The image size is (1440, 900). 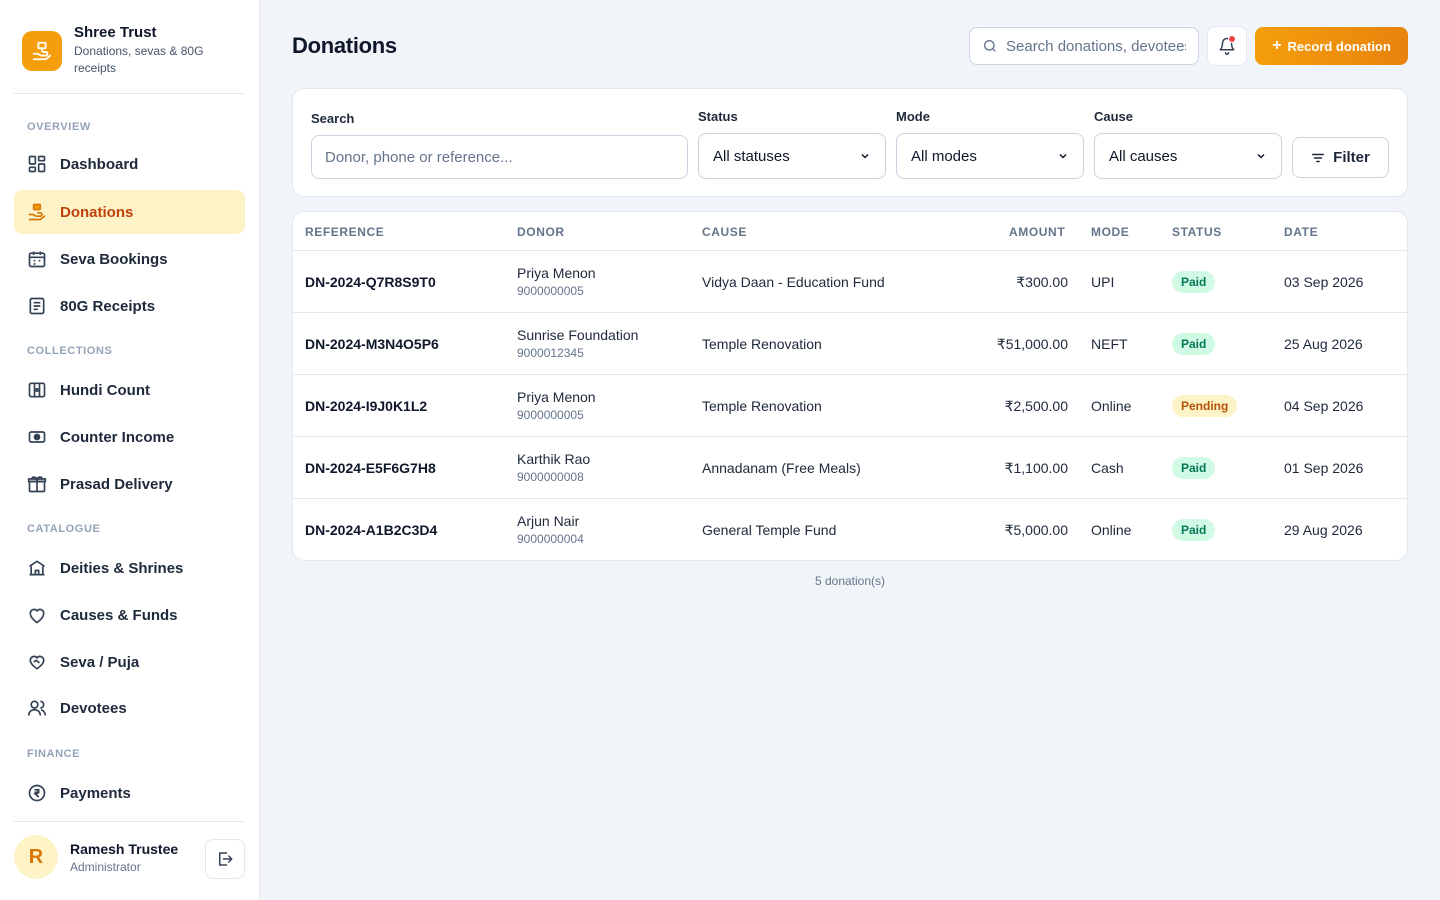 I want to click on status-select-value: All statuses, so click(x=751, y=156).